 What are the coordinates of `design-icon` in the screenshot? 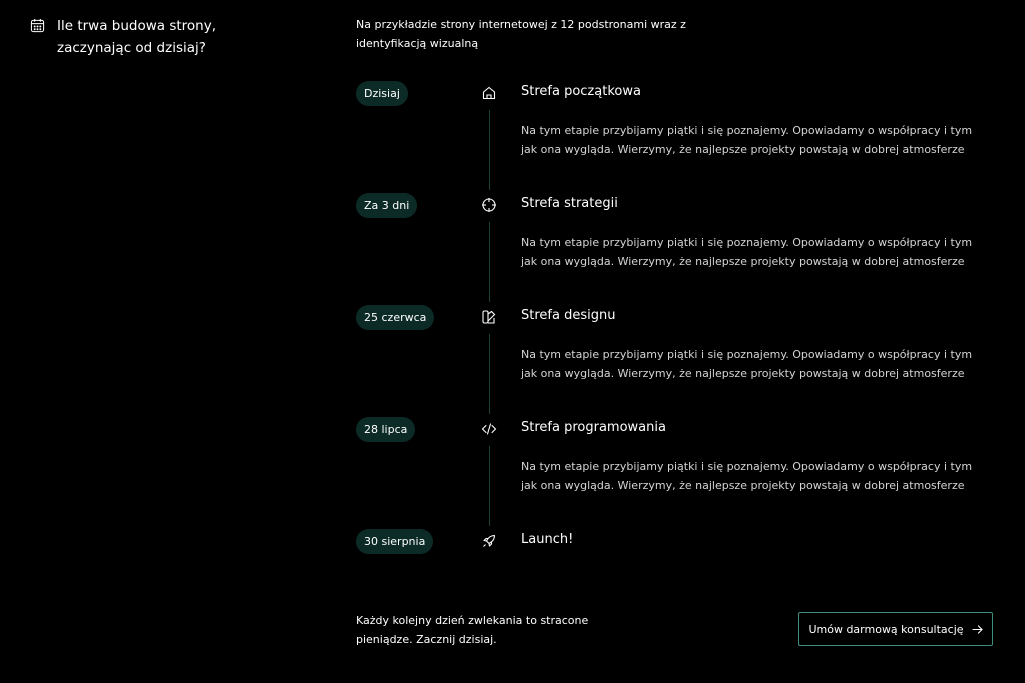 It's located at (489, 317).